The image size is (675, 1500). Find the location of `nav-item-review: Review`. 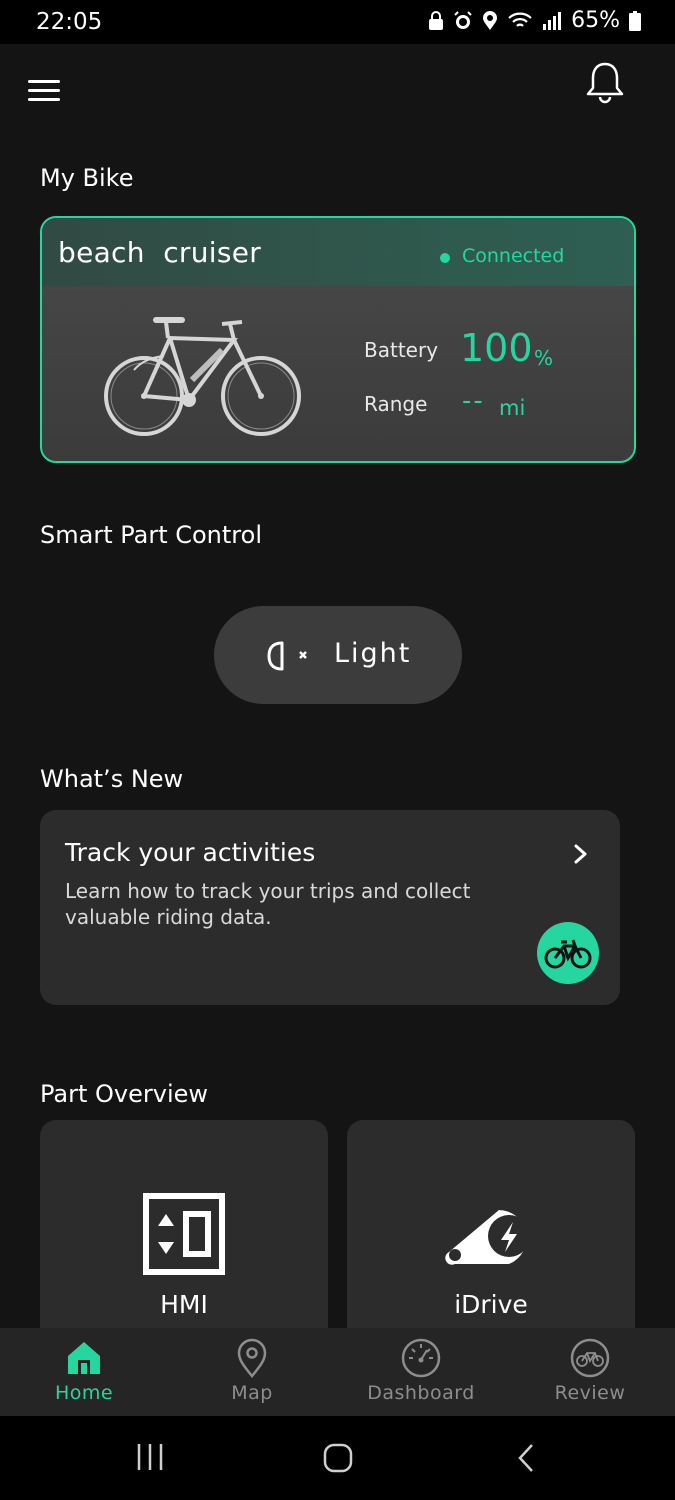

nav-item-review: Review is located at coordinates (590, 1372).